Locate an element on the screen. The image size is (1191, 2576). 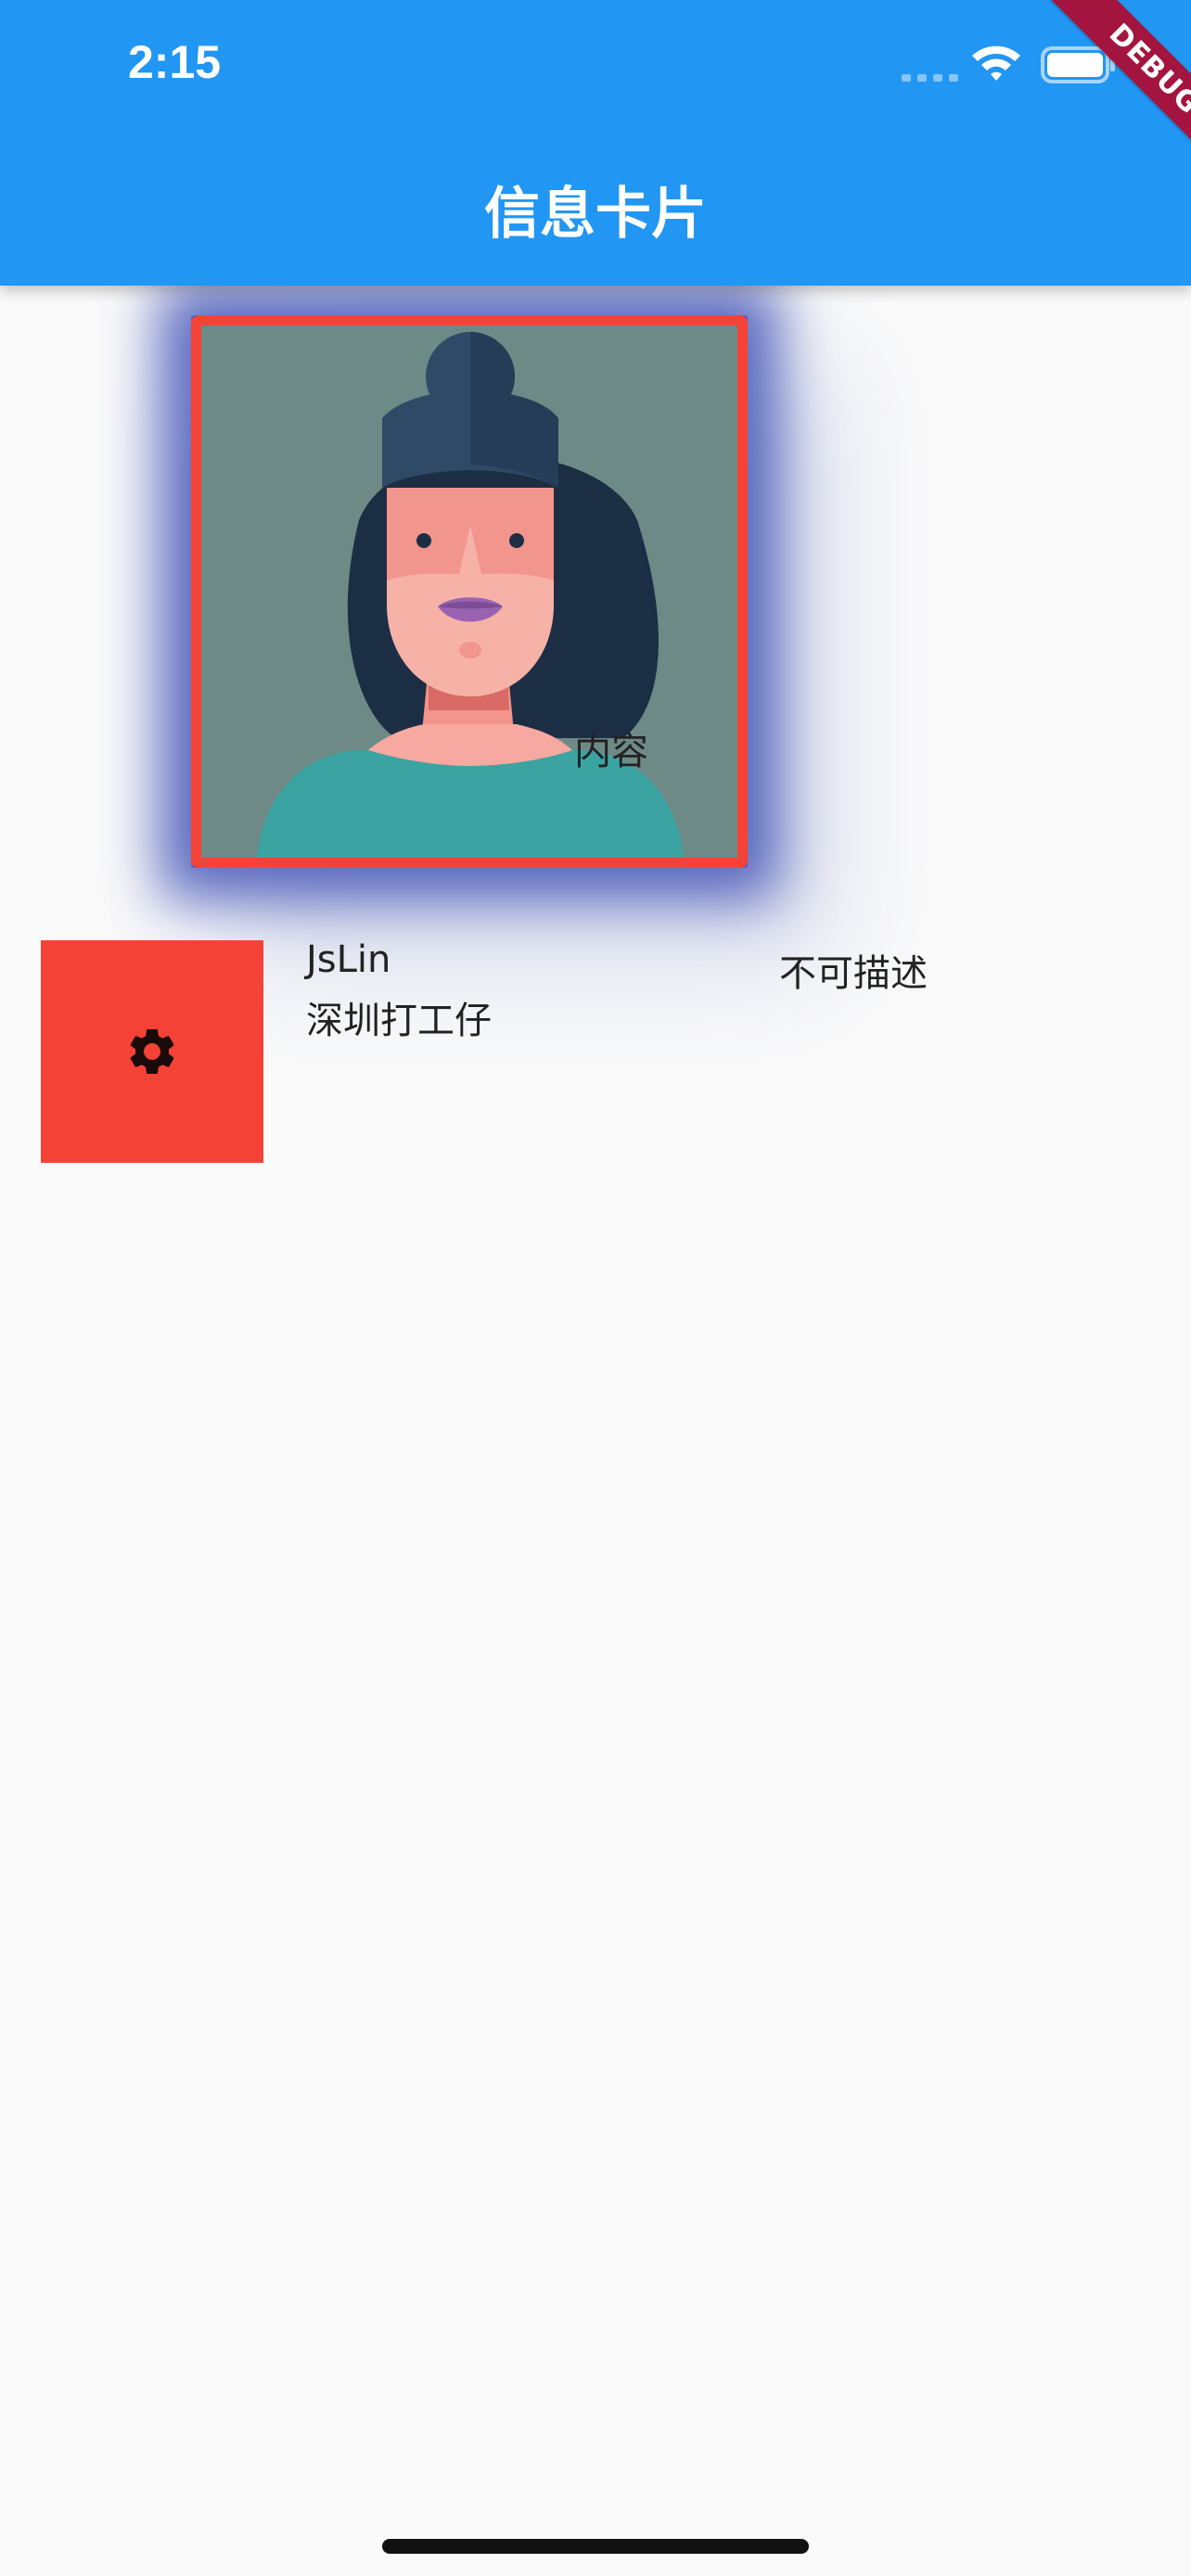
battery-icon is located at coordinates (1078, 64).